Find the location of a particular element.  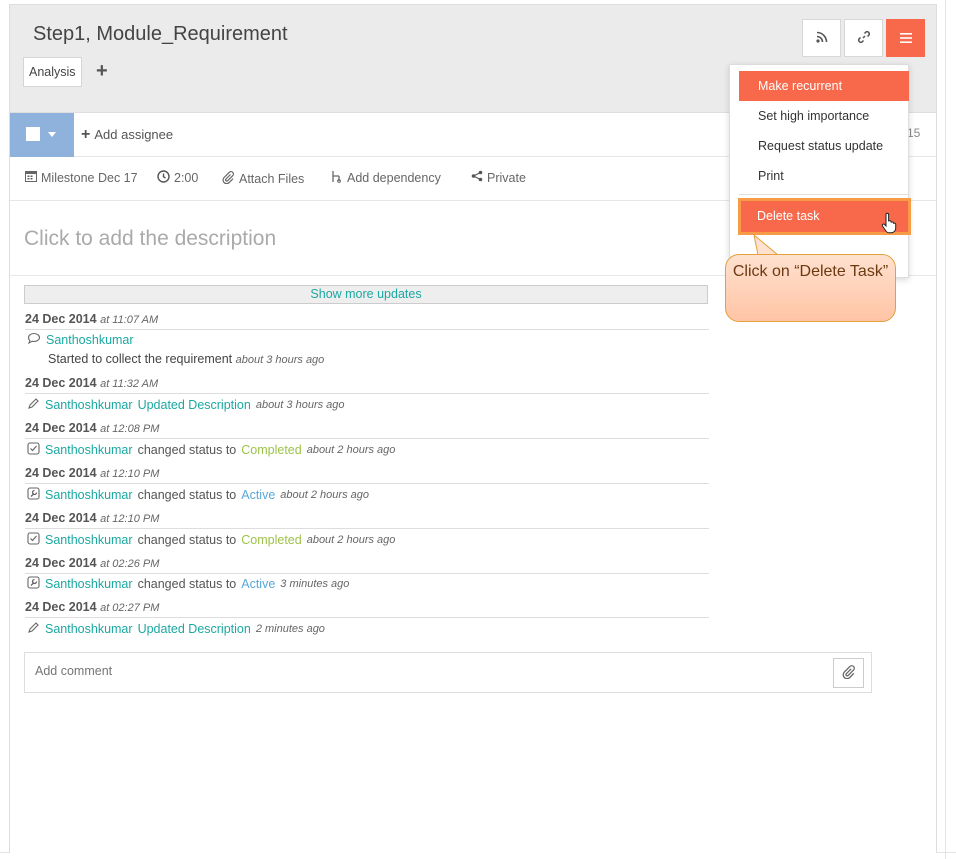

update-date: 24 Dec 2014 at 02:27 PM is located at coordinates (92, 607).